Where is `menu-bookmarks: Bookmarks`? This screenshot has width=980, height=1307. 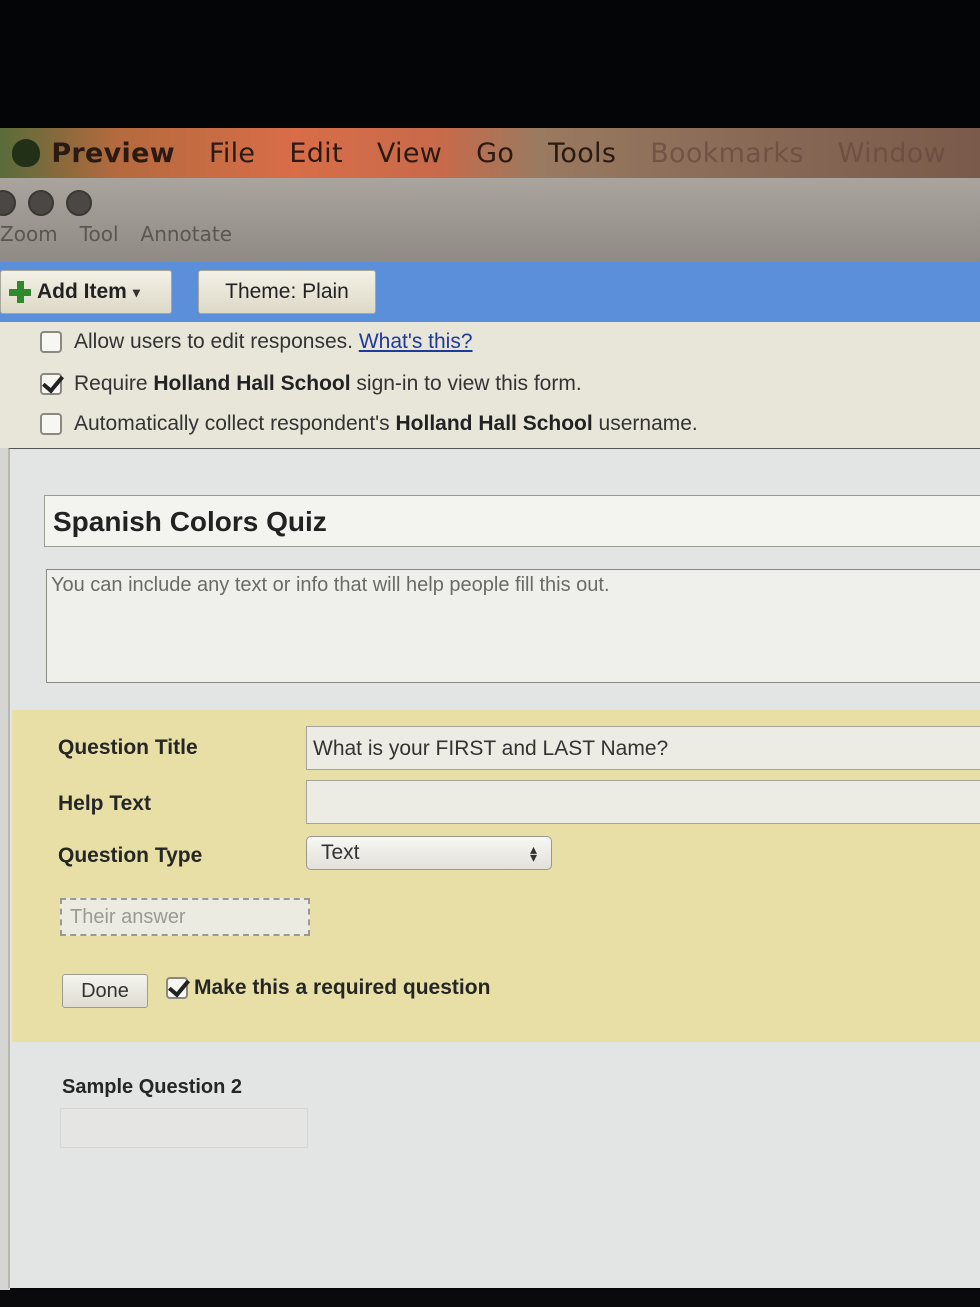 menu-bookmarks: Bookmarks is located at coordinates (727, 153).